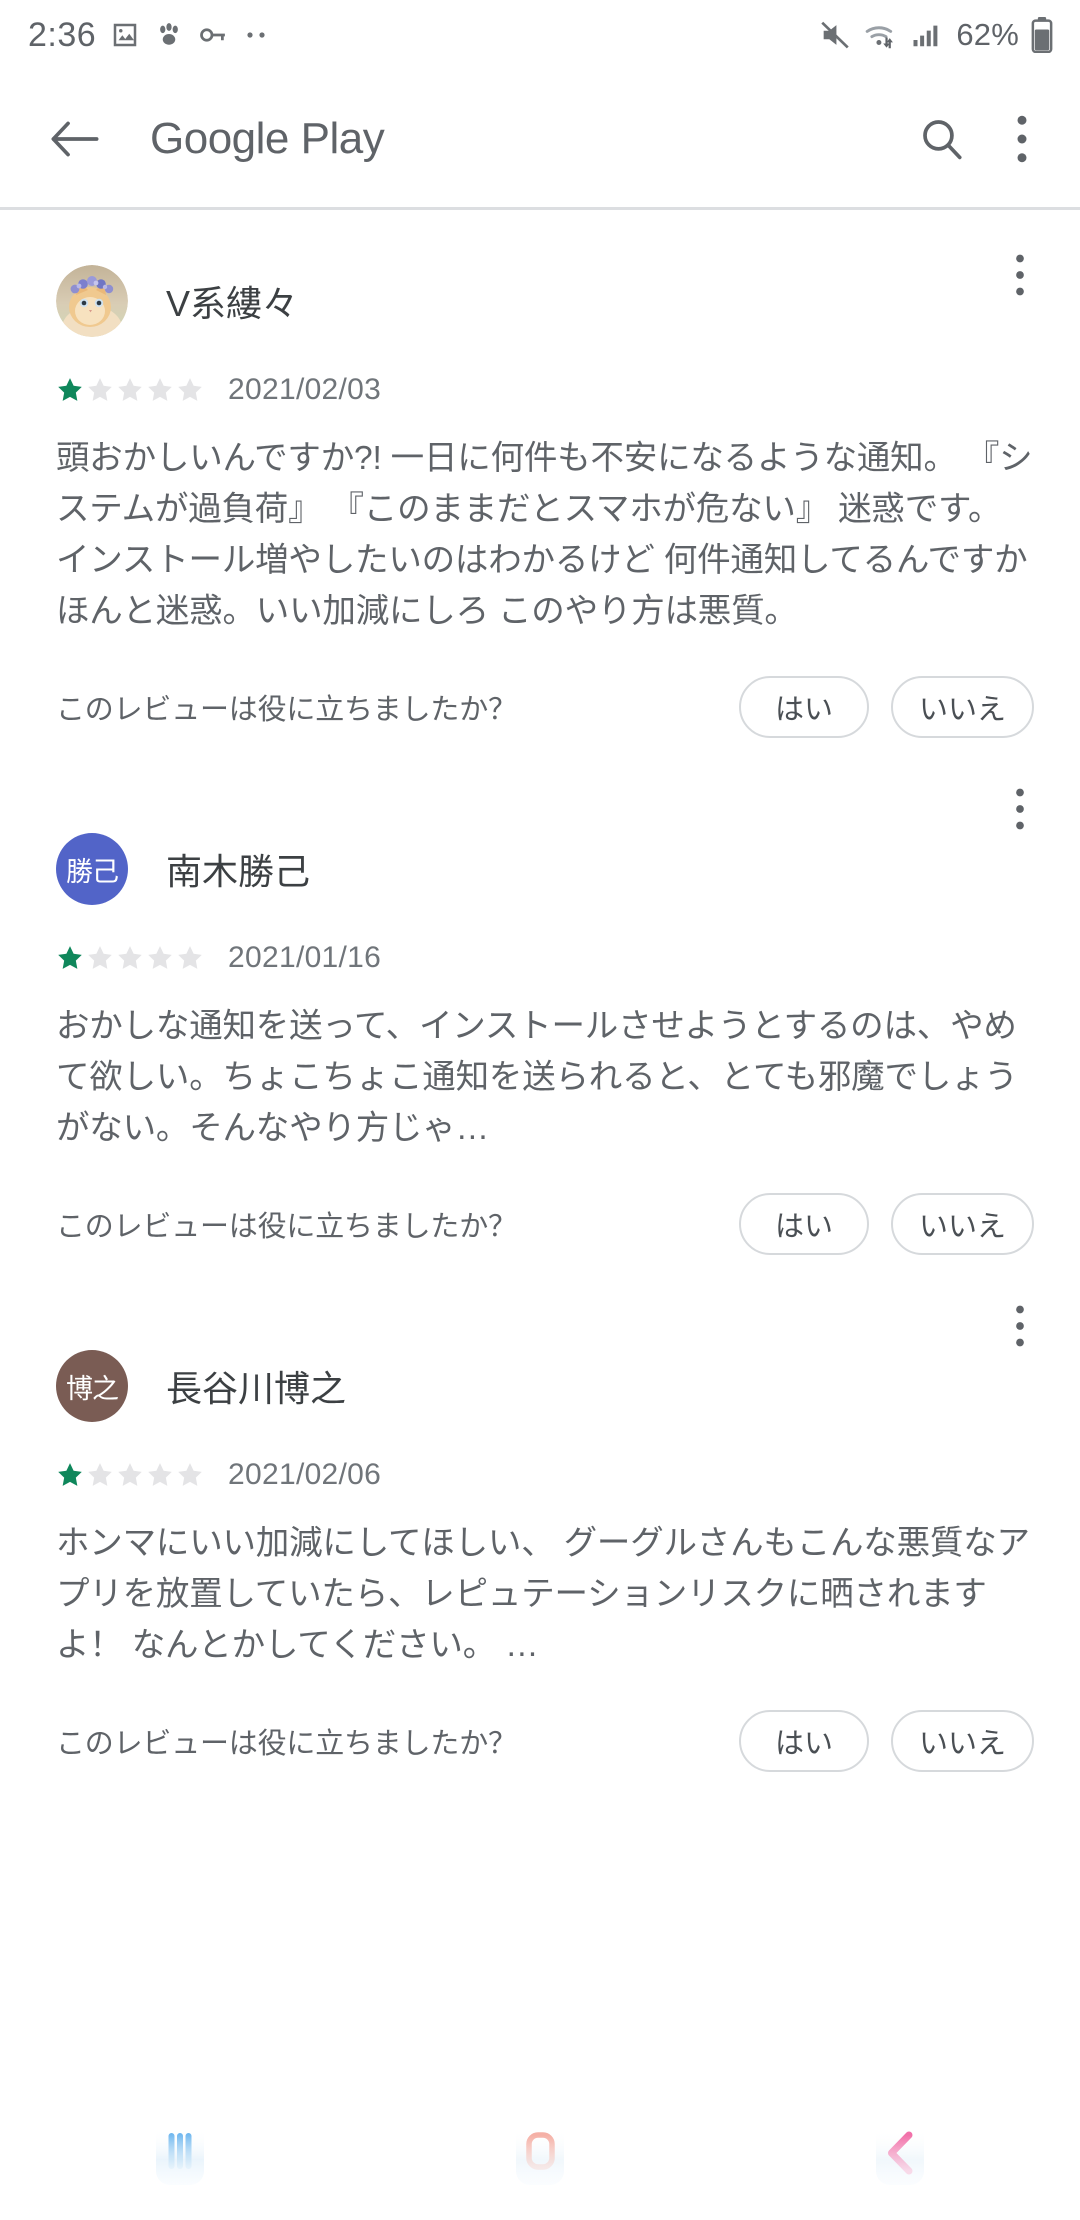 The width and height of the screenshot is (1080, 2220). What do you see at coordinates (169, 35) in the screenshot?
I see `paw-icon` at bounding box center [169, 35].